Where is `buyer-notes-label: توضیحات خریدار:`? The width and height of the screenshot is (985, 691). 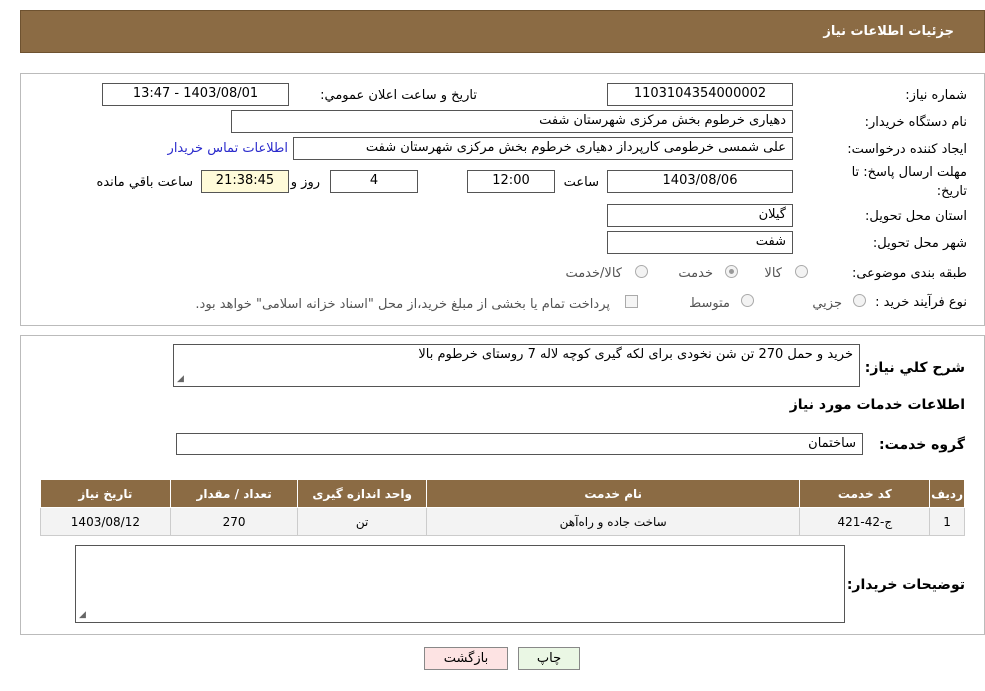
buyer-notes-label: توضیحات خریدار: is located at coordinates (905, 585).